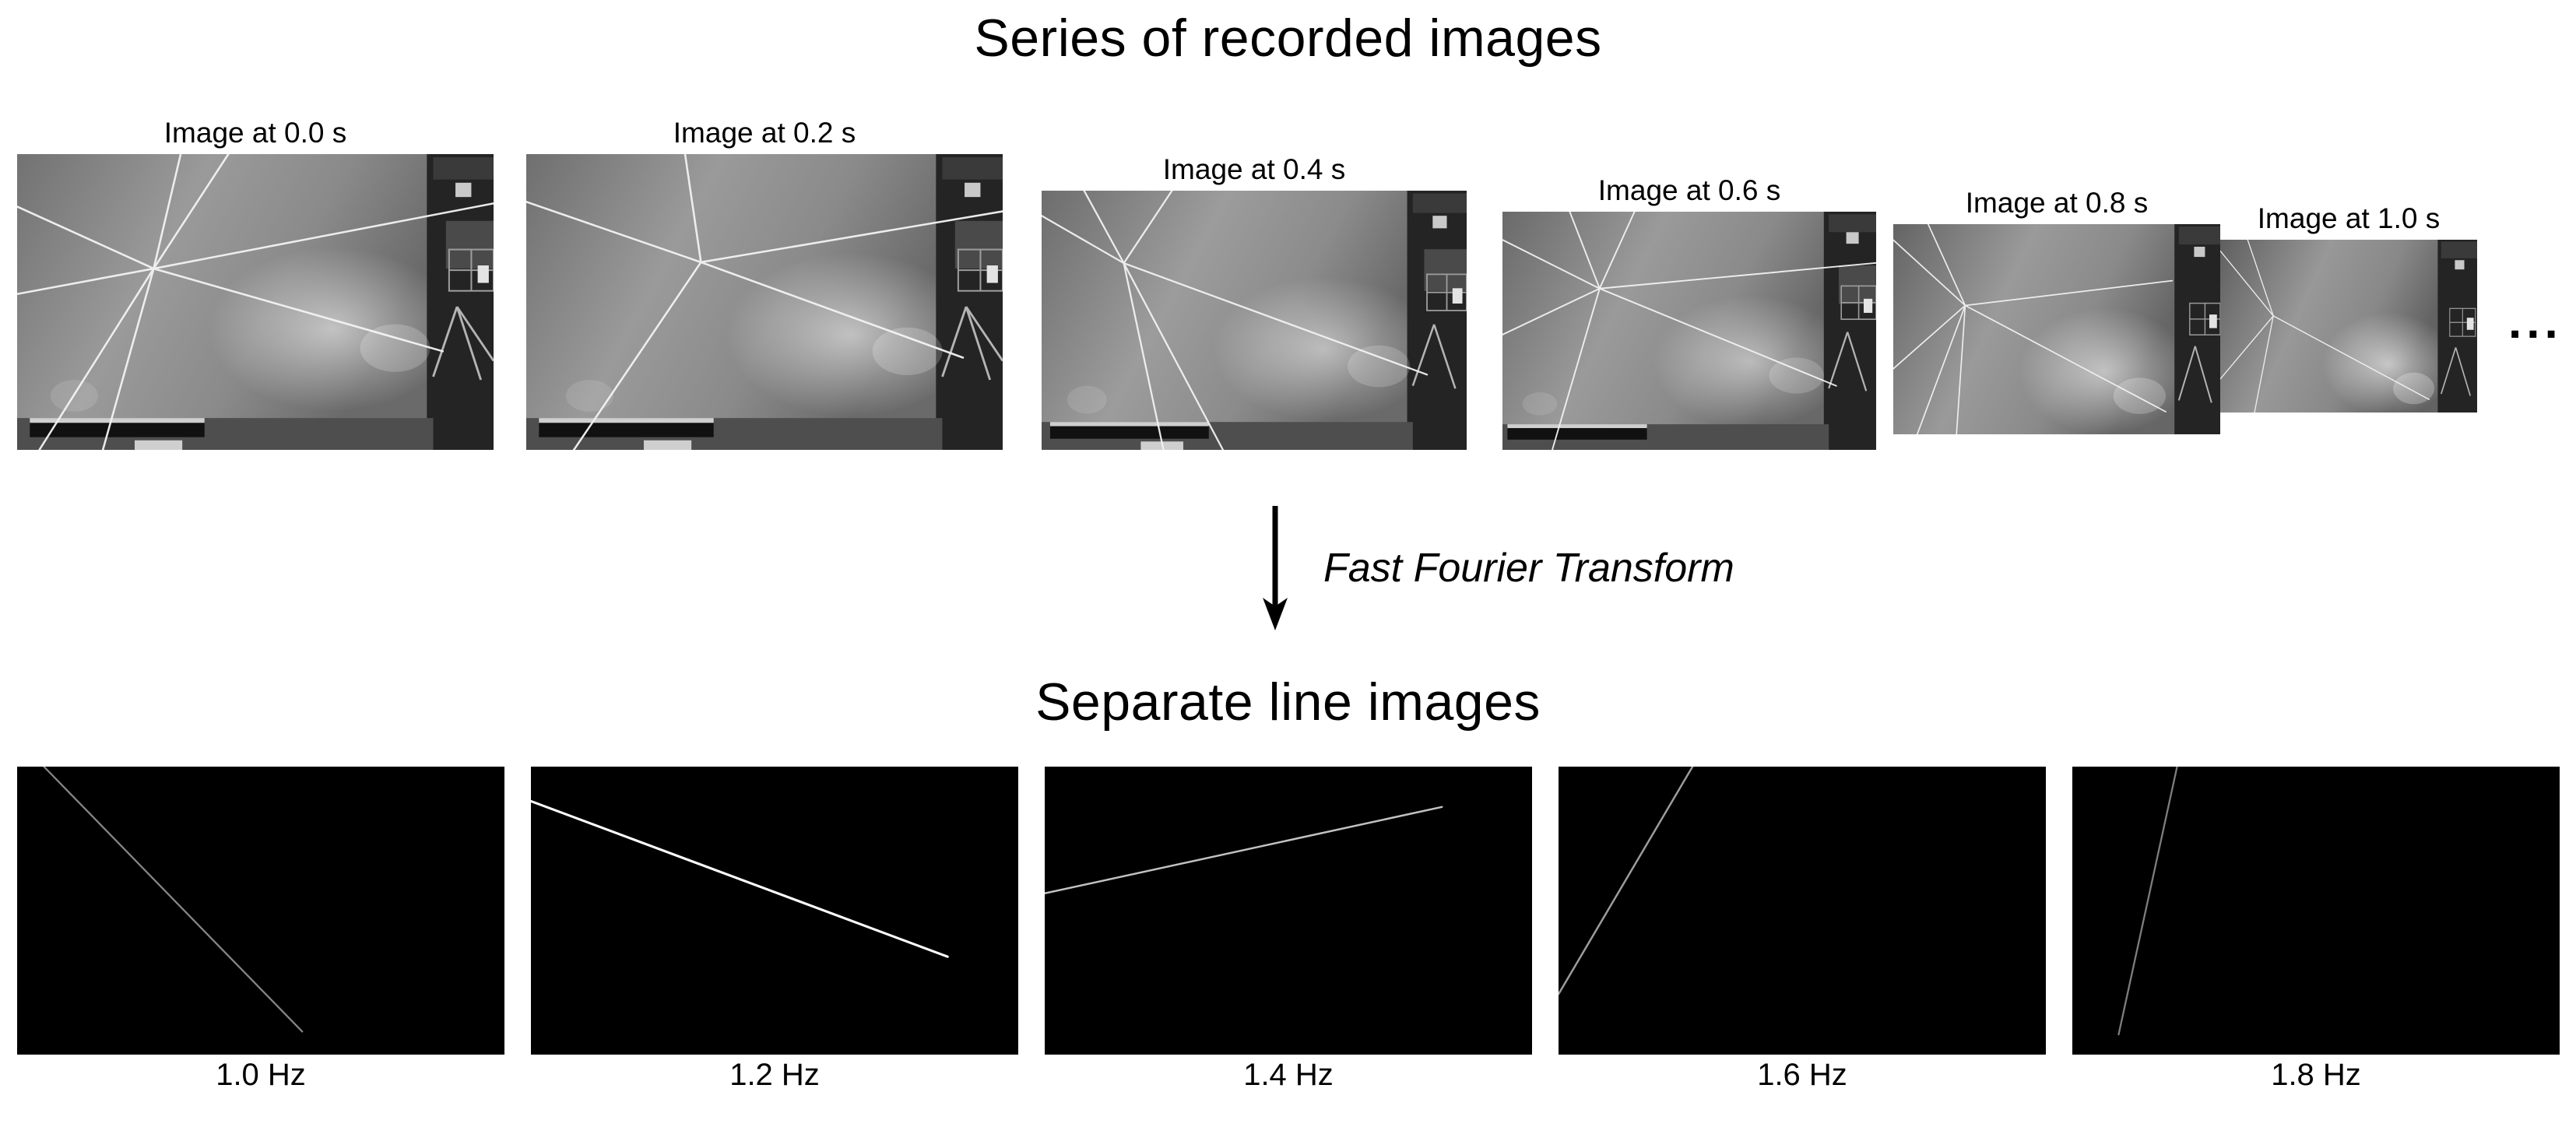  I want to click on recorded-frame-label: Image at 0.0 s, so click(255, 133).